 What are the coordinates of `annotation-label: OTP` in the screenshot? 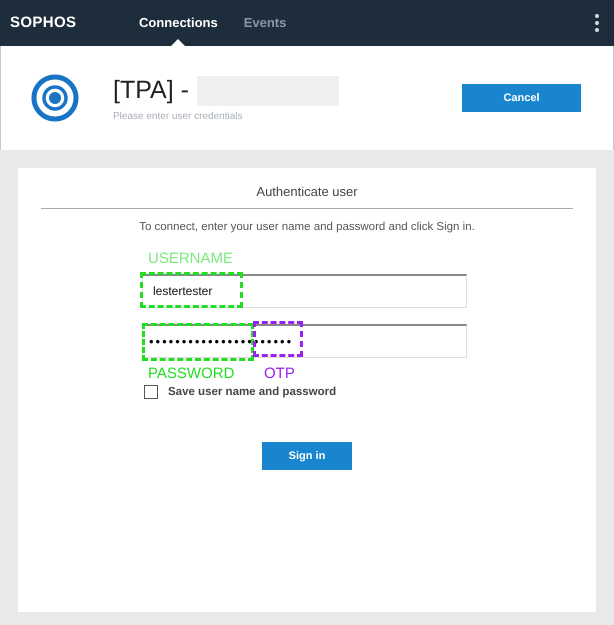 It's located at (279, 374).